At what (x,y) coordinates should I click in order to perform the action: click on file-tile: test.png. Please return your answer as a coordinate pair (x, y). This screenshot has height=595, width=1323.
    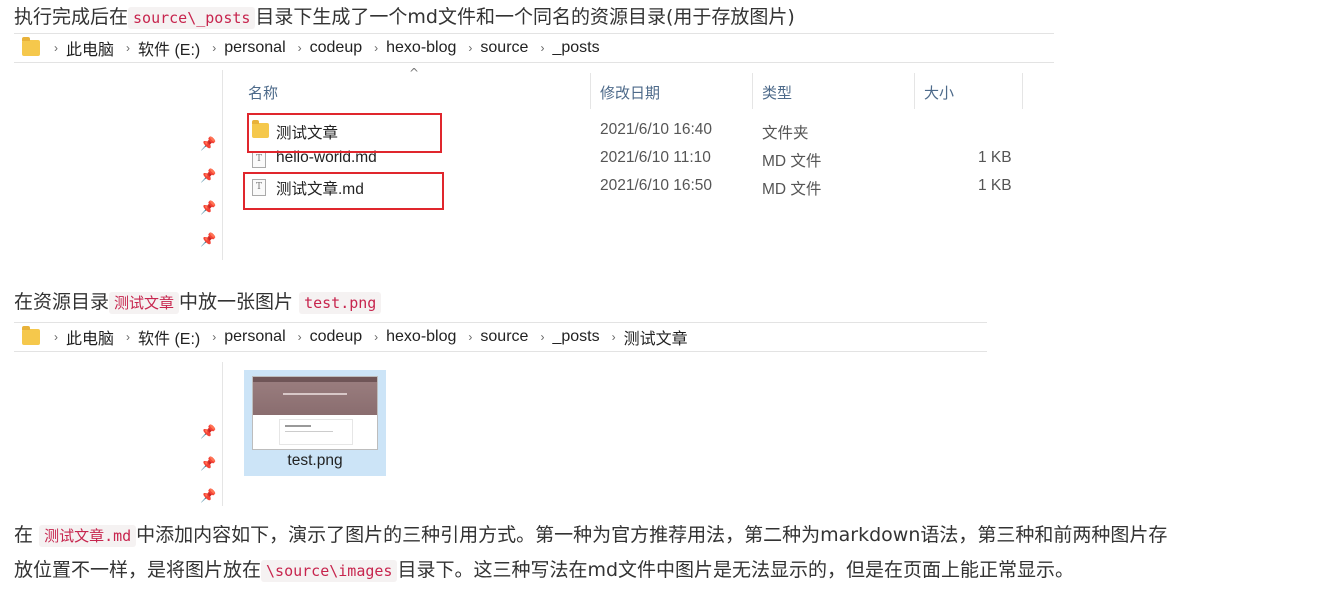
    Looking at the image, I should click on (315, 423).